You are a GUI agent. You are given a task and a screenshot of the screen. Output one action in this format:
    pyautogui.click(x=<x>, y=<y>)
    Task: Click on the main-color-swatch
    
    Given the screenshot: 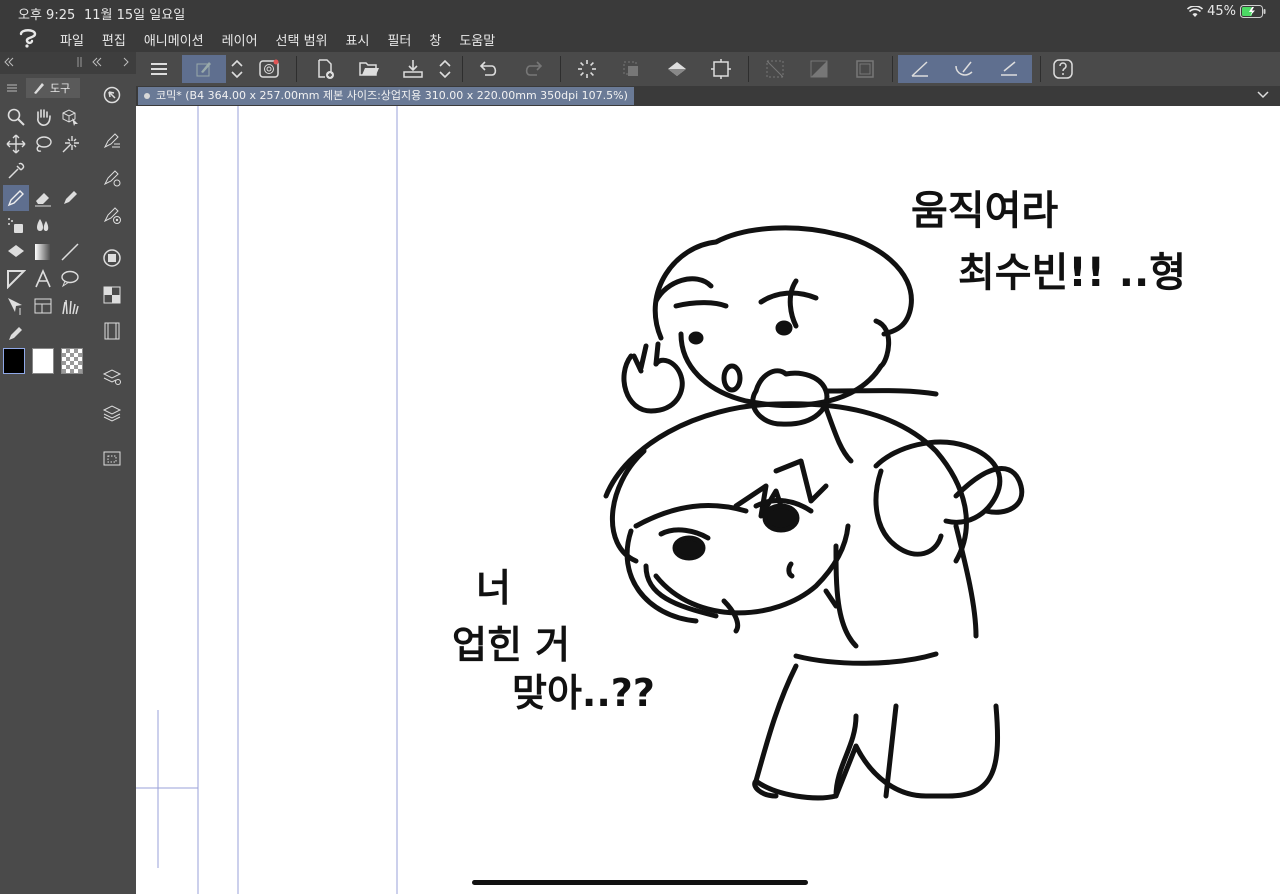 What is the action you would take?
    pyautogui.click(x=14, y=361)
    